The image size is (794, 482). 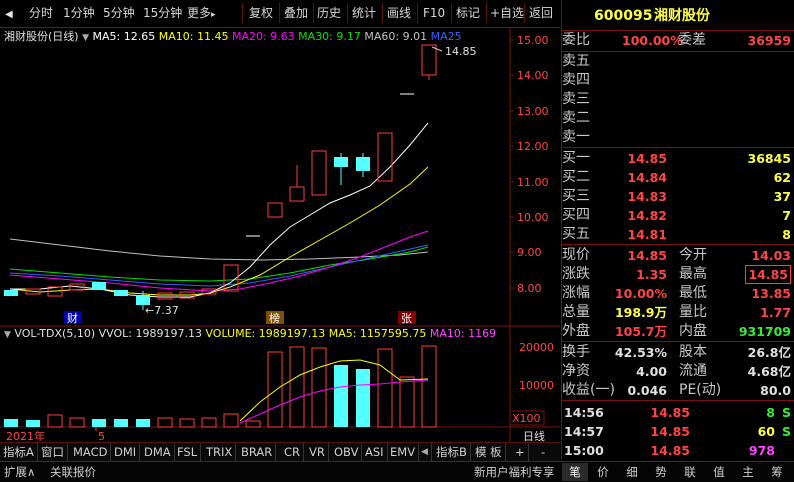 I want to click on expand-button: 扩展∧, so click(x=19, y=472).